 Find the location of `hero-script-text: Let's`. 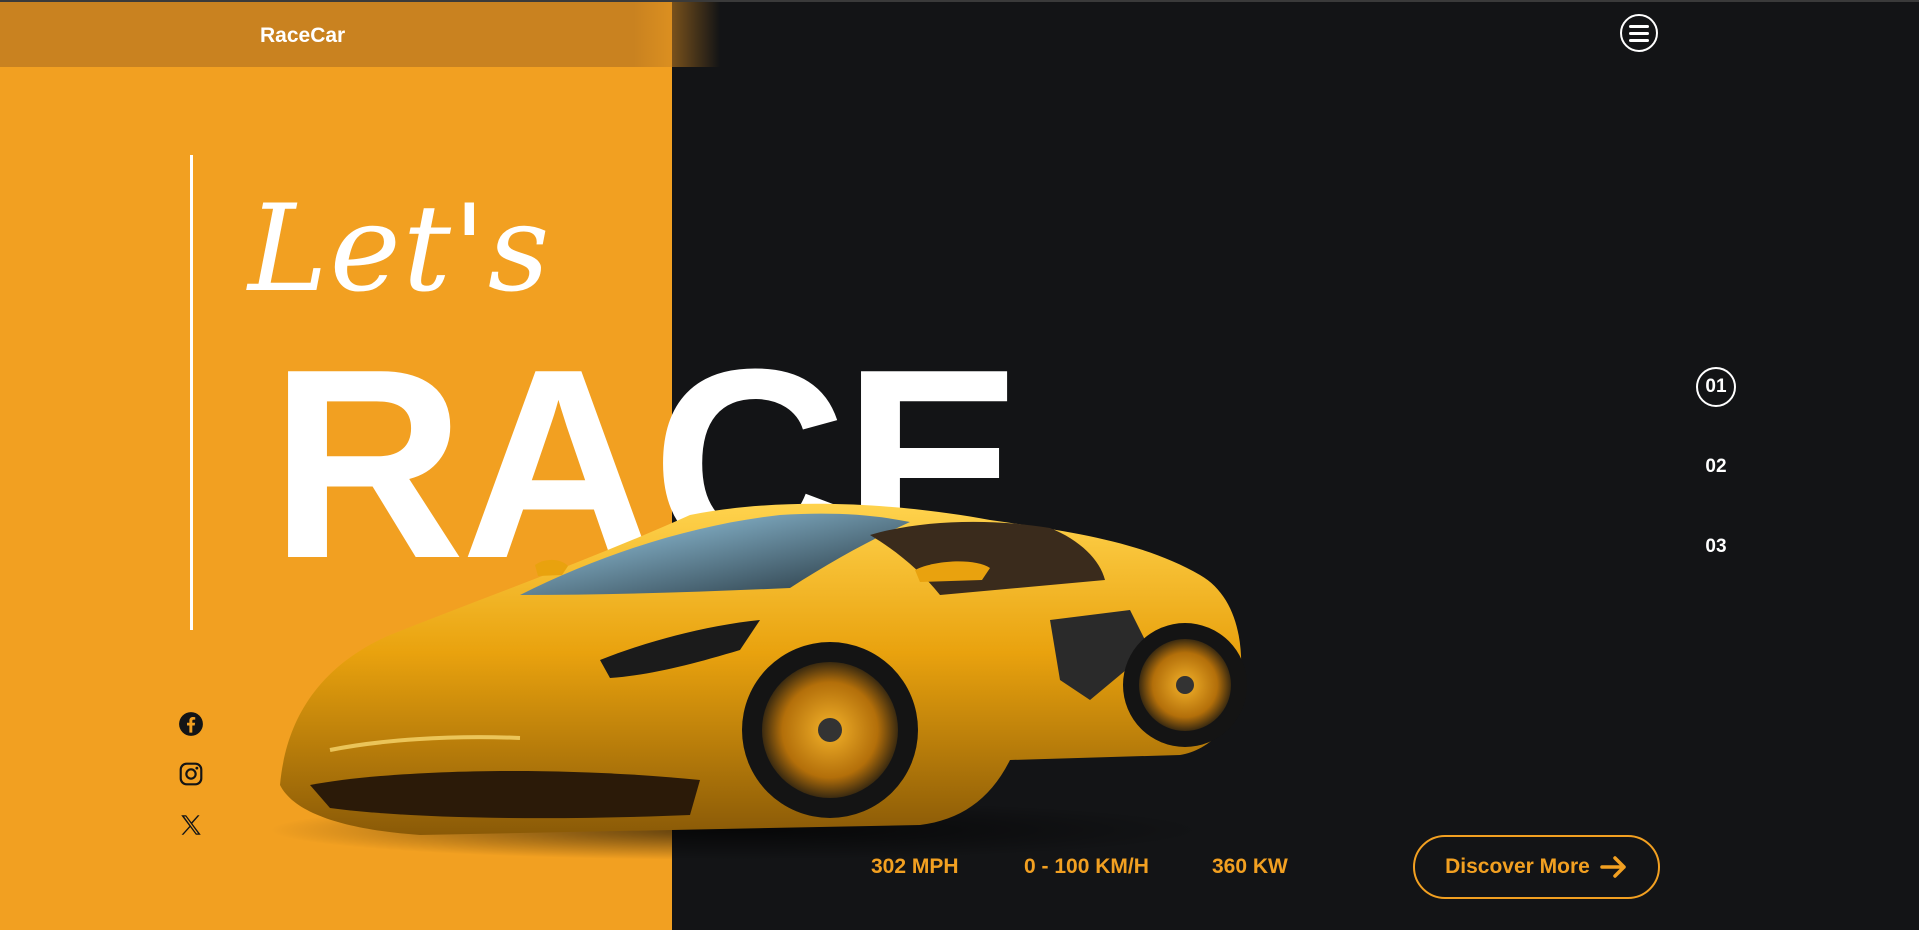

hero-script-text: Let's is located at coordinates (400, 249).